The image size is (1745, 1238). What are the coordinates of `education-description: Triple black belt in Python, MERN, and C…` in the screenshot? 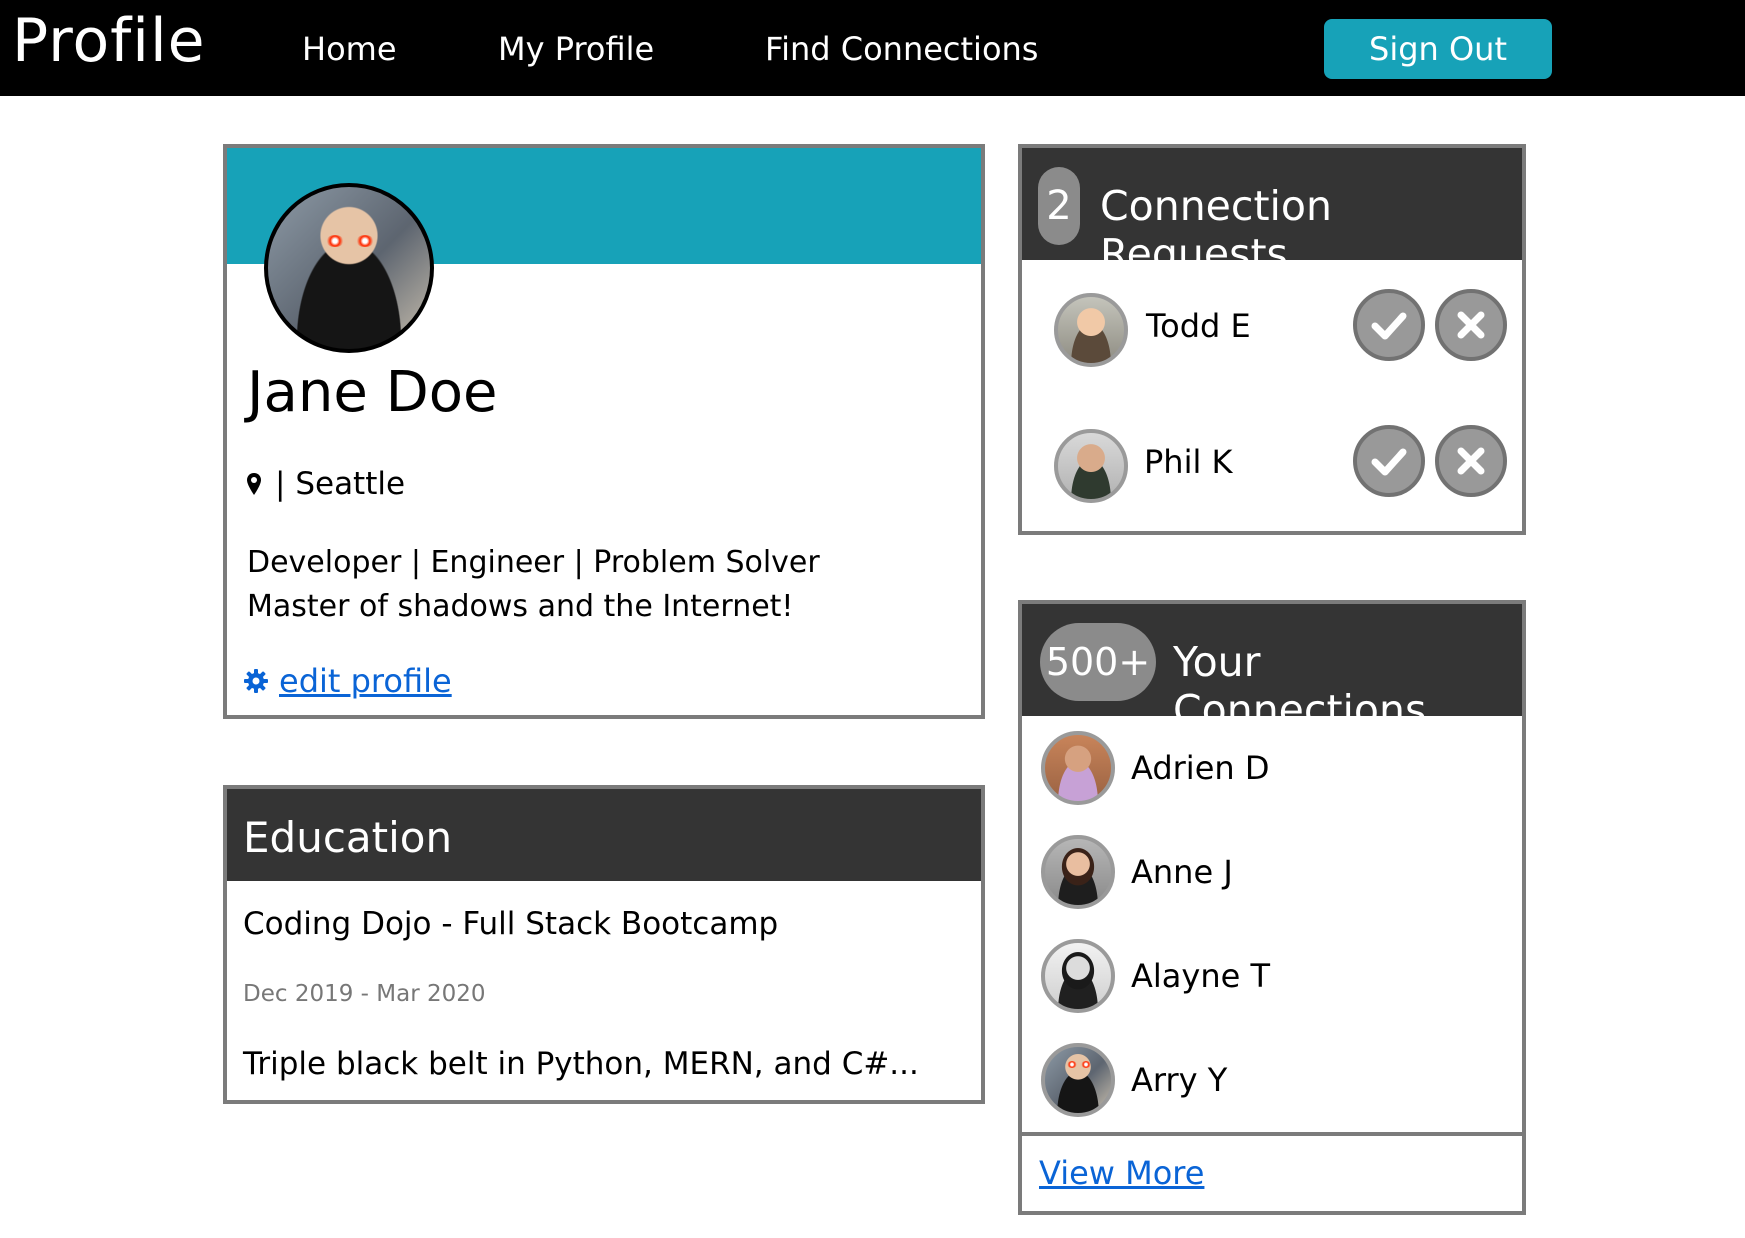 It's located at (581, 1064).